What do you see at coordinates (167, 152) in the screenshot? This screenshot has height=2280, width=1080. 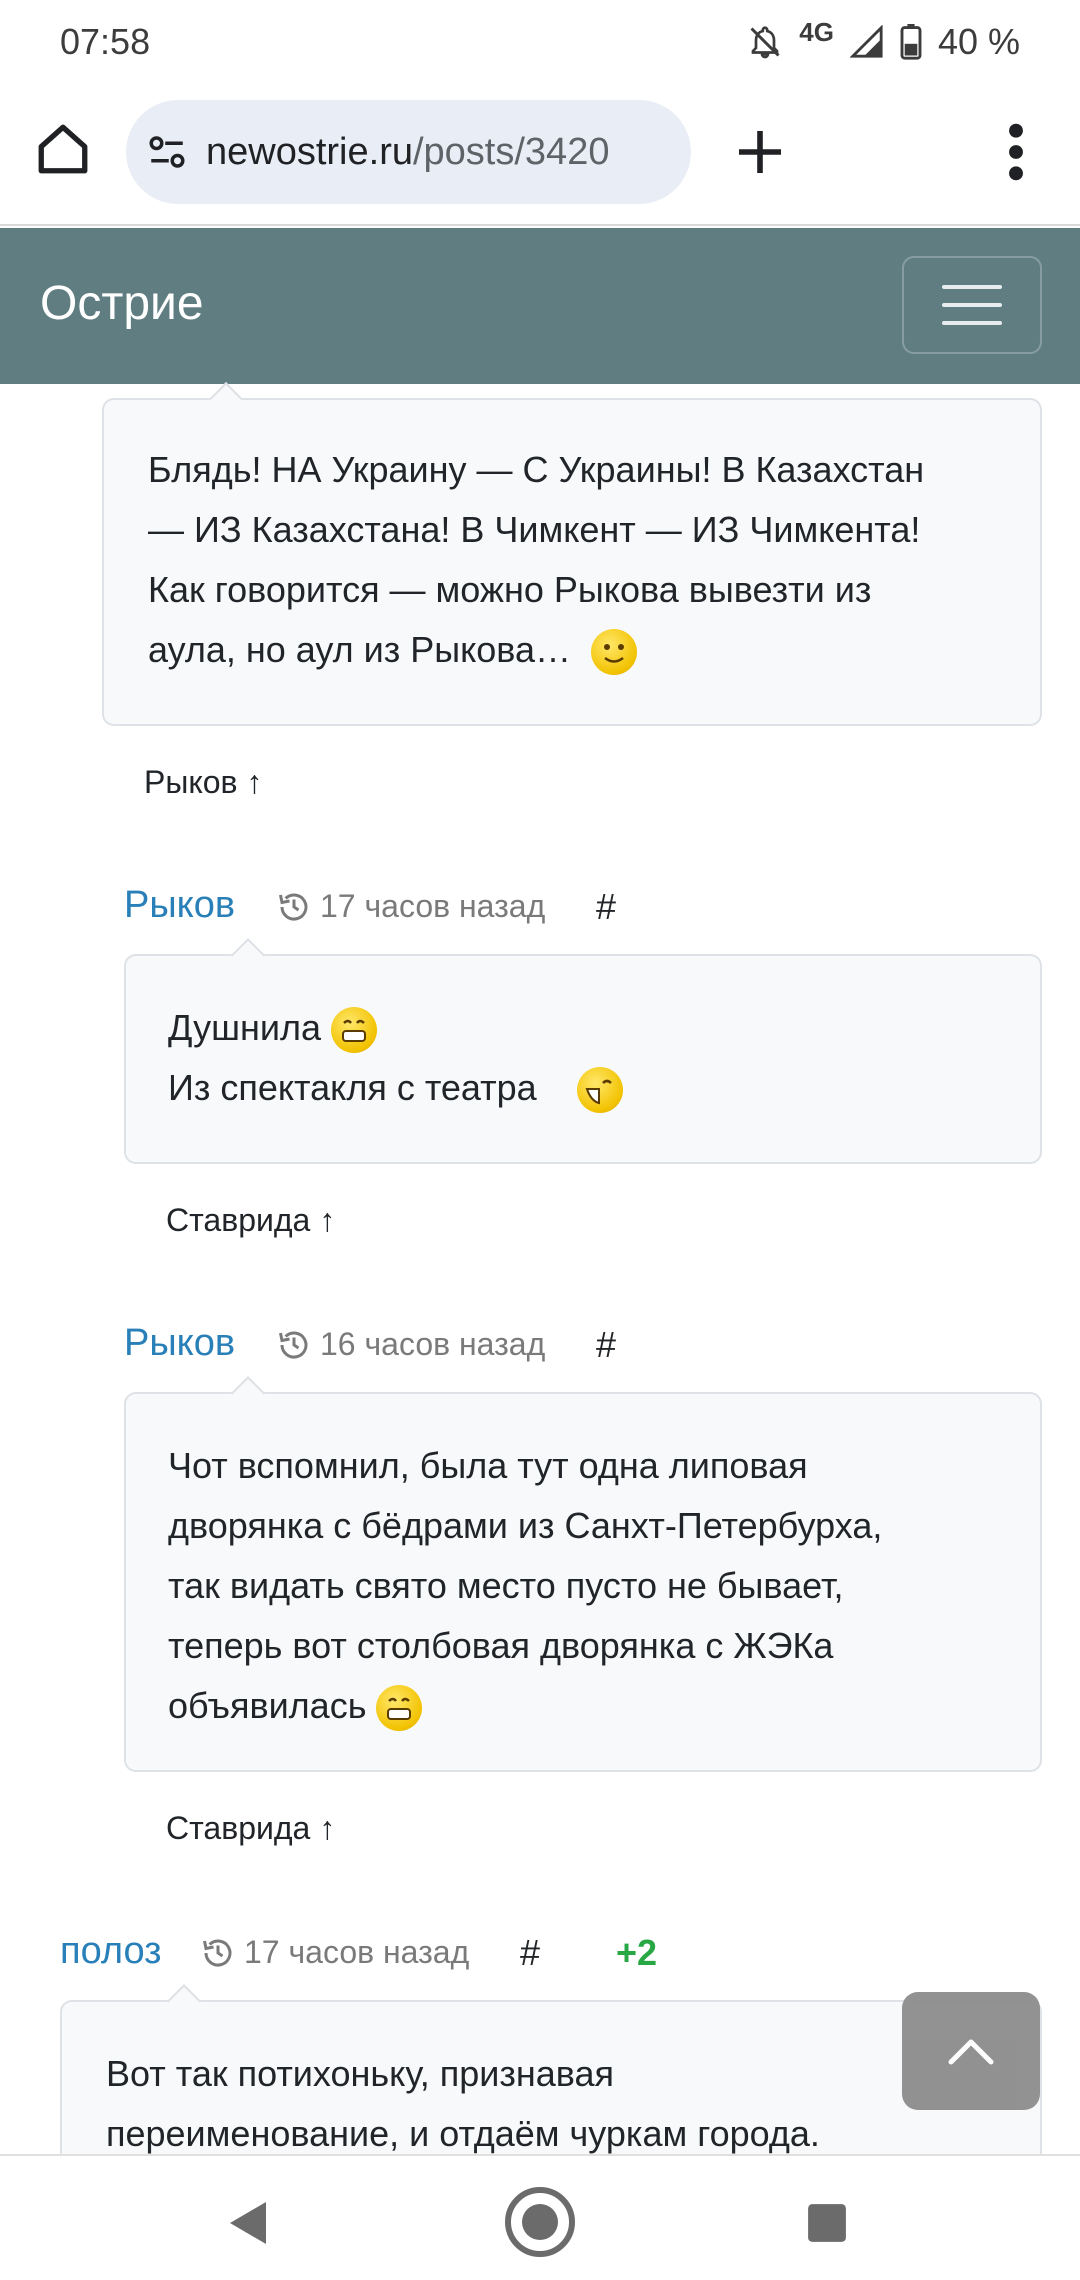 I see `site-settings-icon` at bounding box center [167, 152].